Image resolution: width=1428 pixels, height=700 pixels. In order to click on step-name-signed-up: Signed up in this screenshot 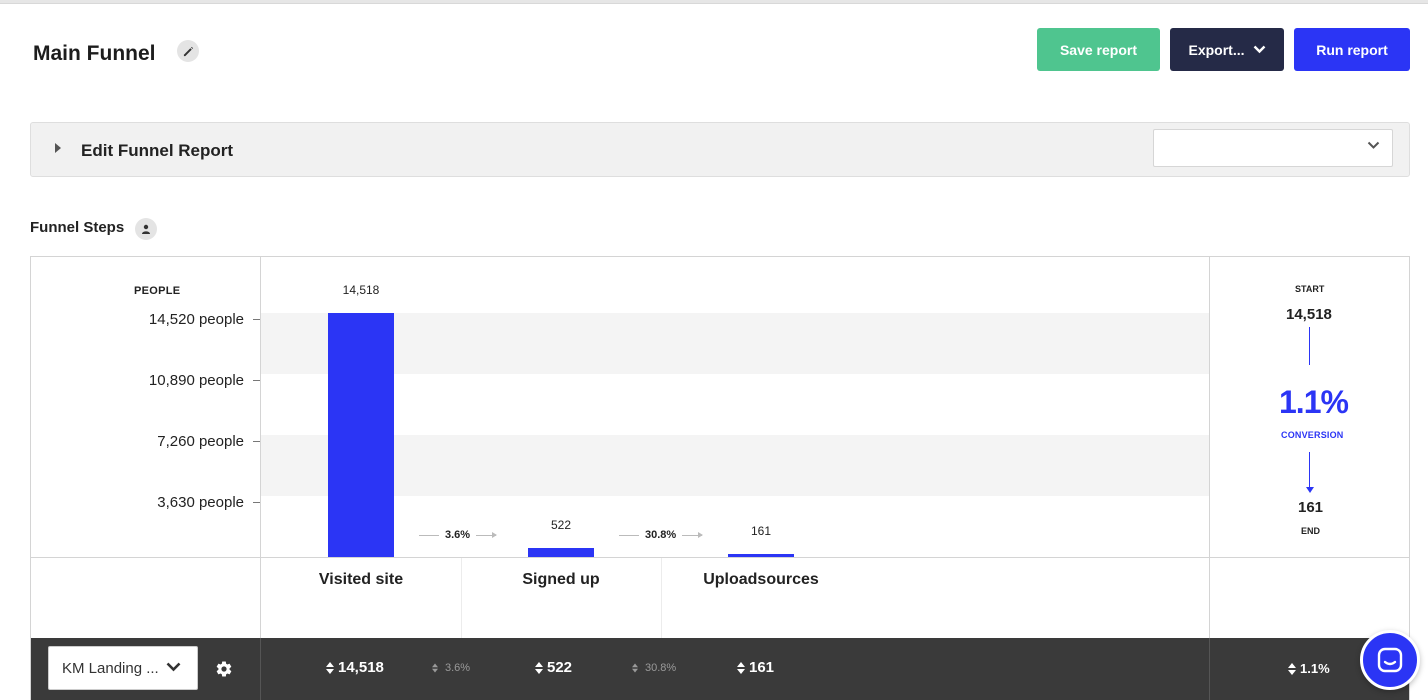, I will do `click(561, 579)`.